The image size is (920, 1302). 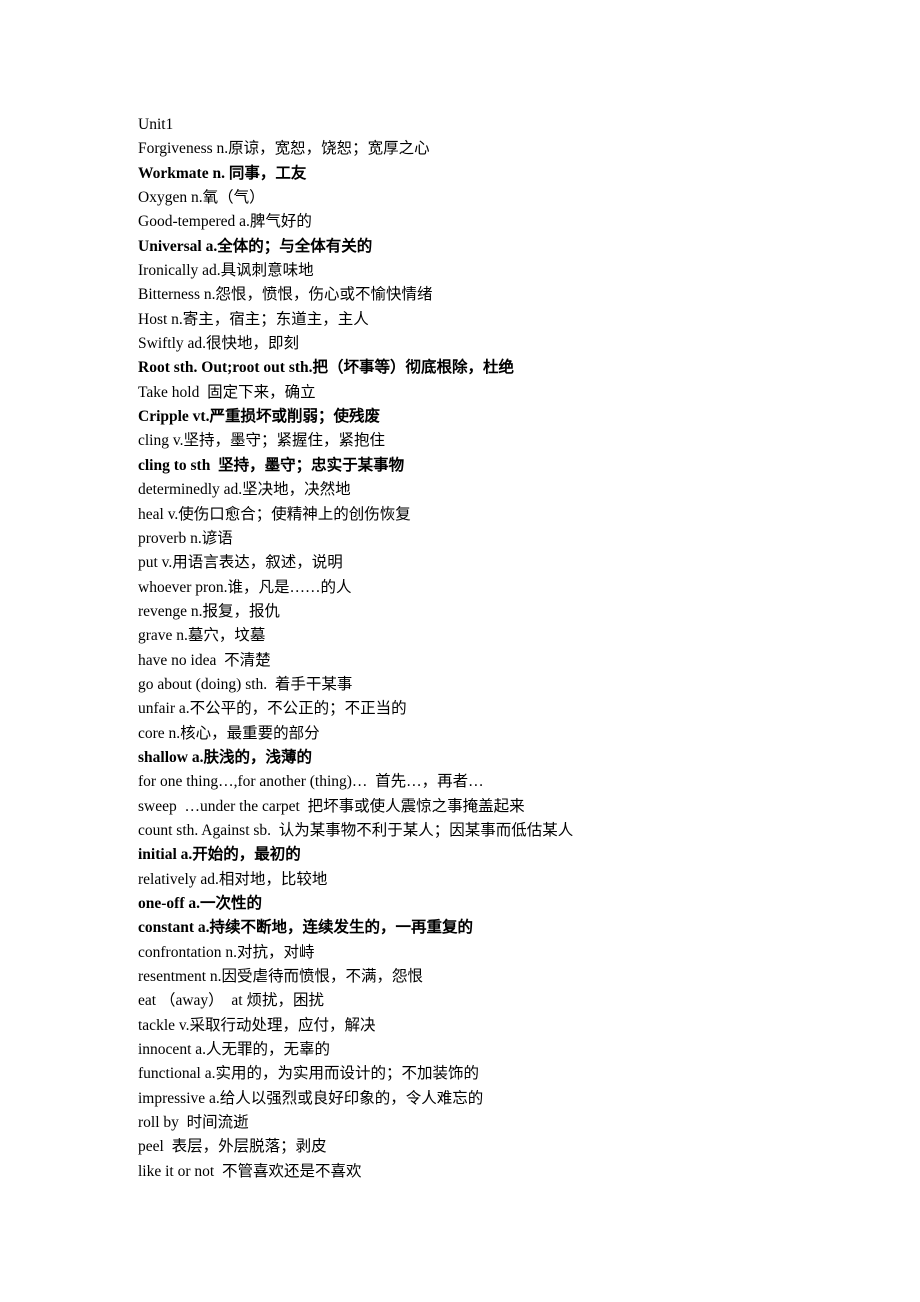 What do you see at coordinates (245, 587) in the screenshot?
I see `vocabulary-entry: whoever pron.谁，凡是……的人` at bounding box center [245, 587].